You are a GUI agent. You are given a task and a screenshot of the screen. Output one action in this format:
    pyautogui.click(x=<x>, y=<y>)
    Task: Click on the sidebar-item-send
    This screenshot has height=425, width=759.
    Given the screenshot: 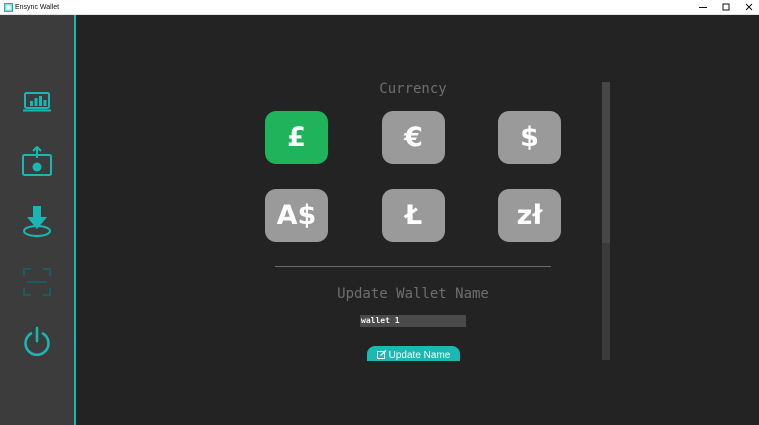 What is the action you would take?
    pyautogui.click(x=37, y=162)
    